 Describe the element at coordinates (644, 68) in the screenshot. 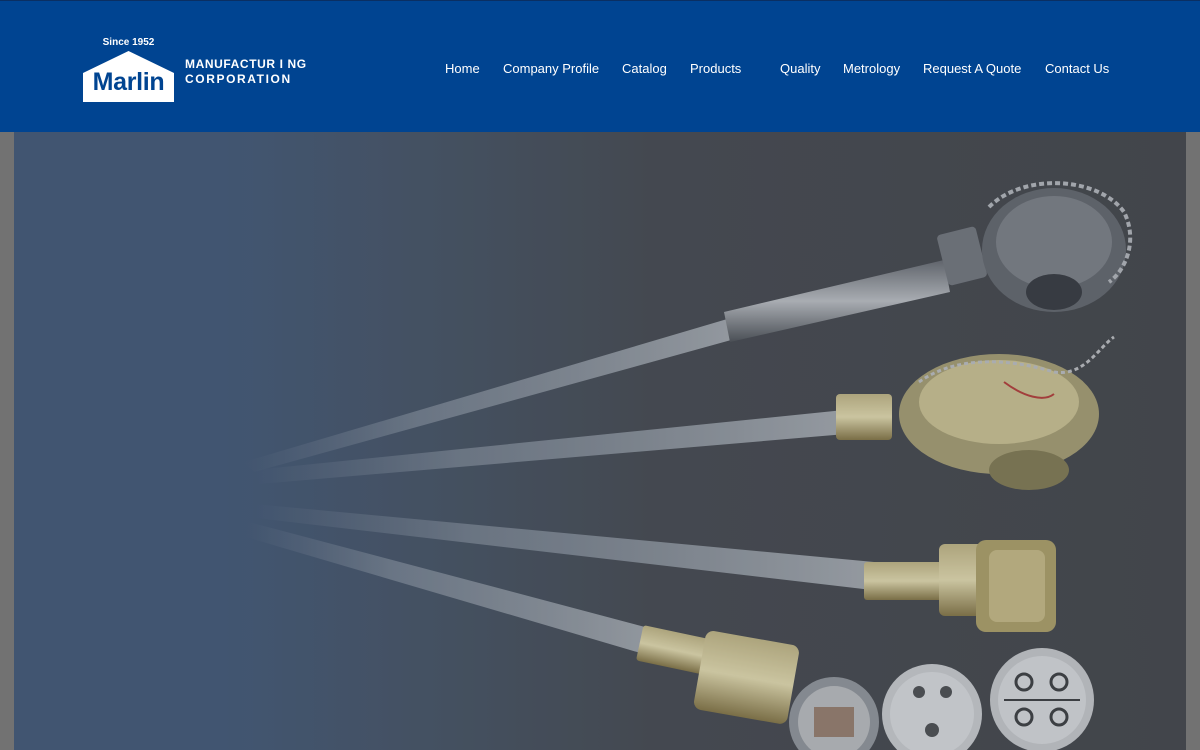

I see `nav-catalog: Catalog` at that location.